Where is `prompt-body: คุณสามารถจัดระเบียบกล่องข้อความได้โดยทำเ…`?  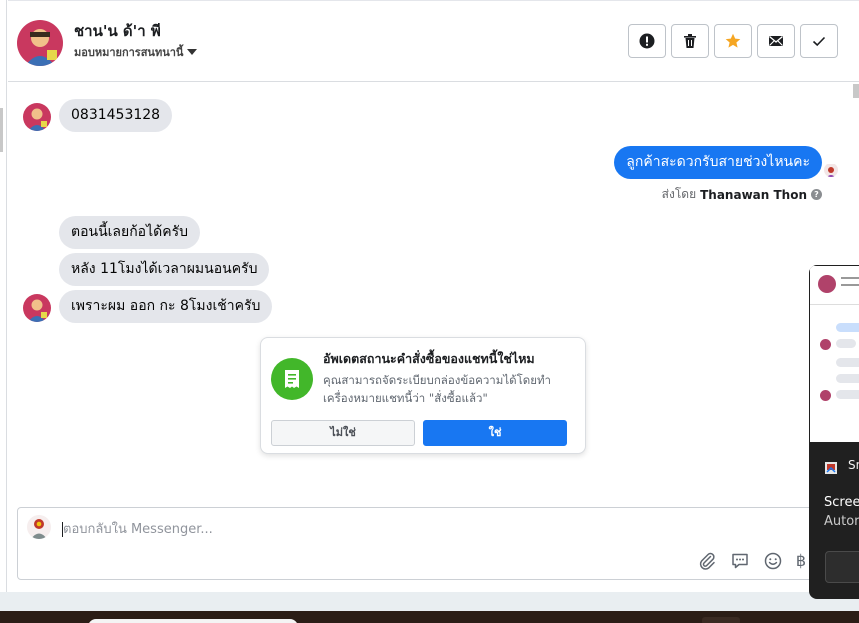
prompt-body: คุณสามารถจัดระเบียบกล่องข้อความได้โดยทำเ… is located at coordinates (437, 389).